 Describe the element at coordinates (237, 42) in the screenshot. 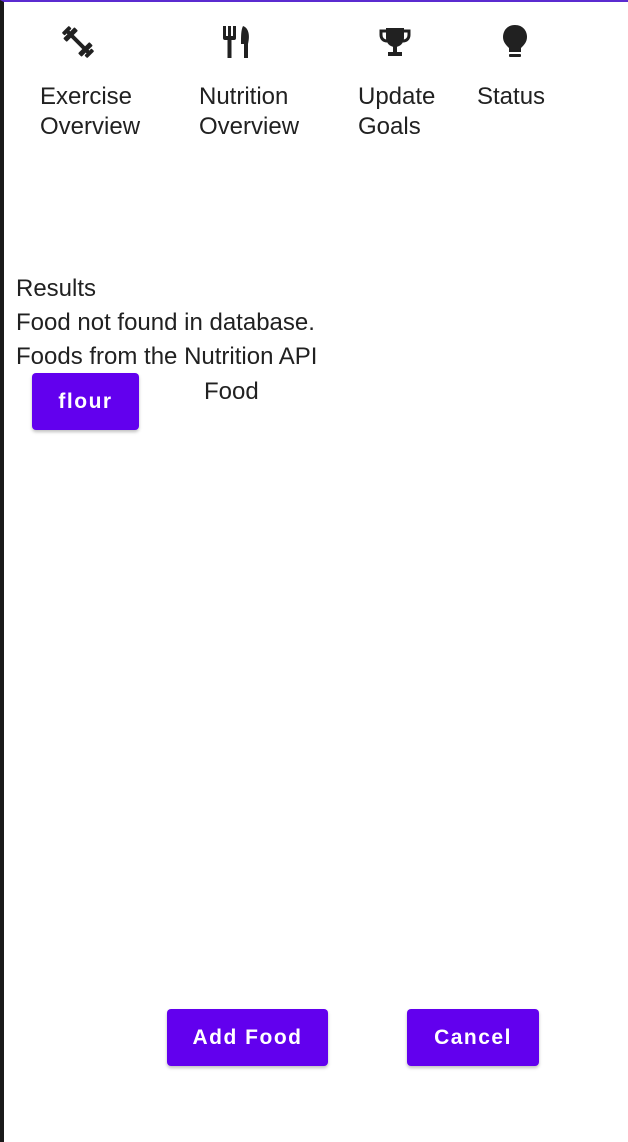

I see `fork-knife-icon` at that location.